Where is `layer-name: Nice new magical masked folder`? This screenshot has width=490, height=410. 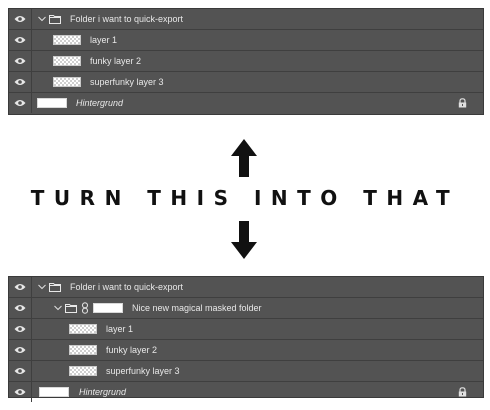
layer-name: Nice new magical masked folder is located at coordinates (197, 308).